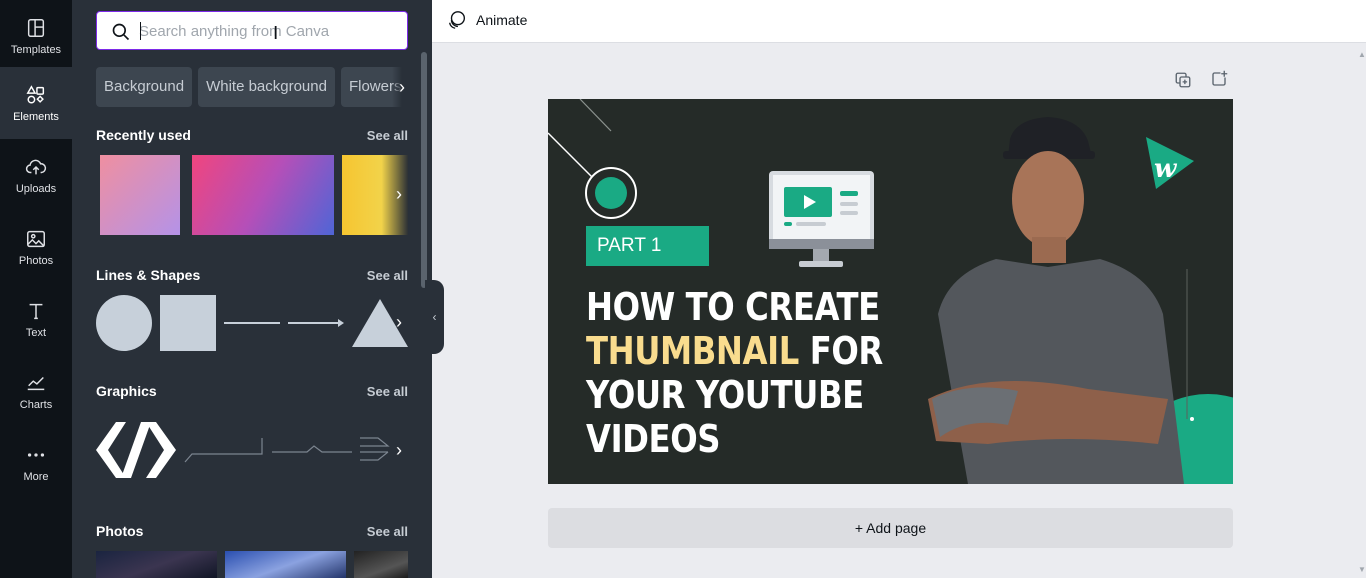 The width and height of the screenshot is (1366, 578). I want to click on graphic-circuit-line, so click(223, 450).